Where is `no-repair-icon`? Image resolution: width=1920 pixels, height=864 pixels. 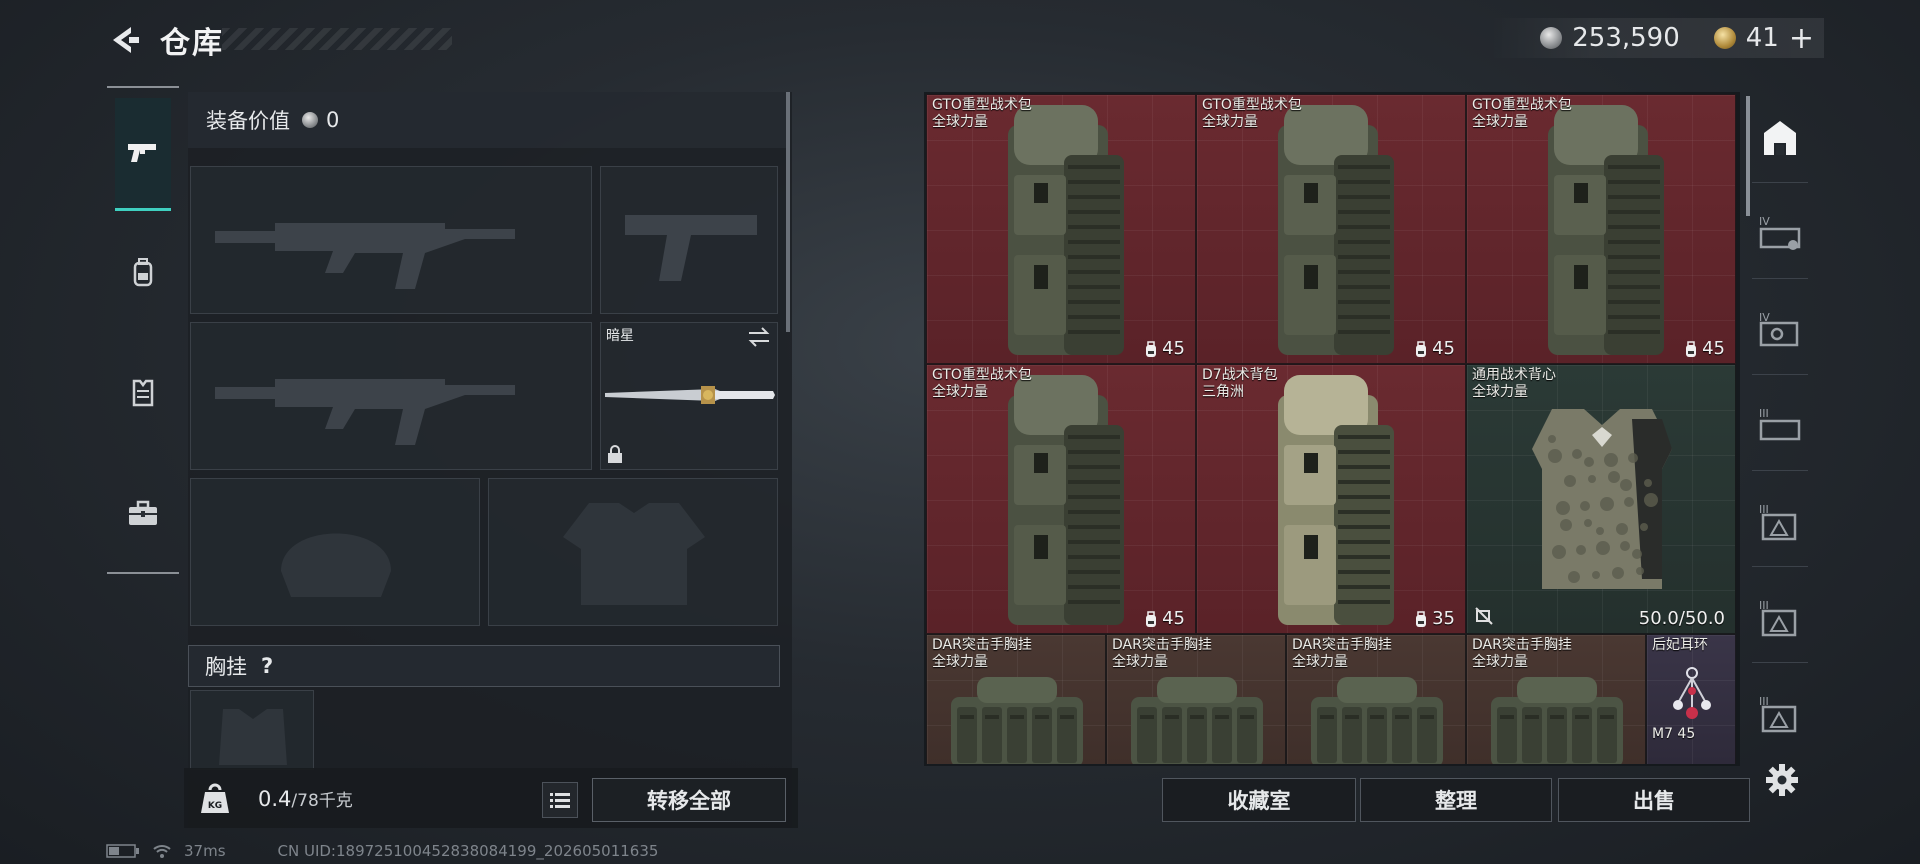 no-repair-icon is located at coordinates (1484, 616).